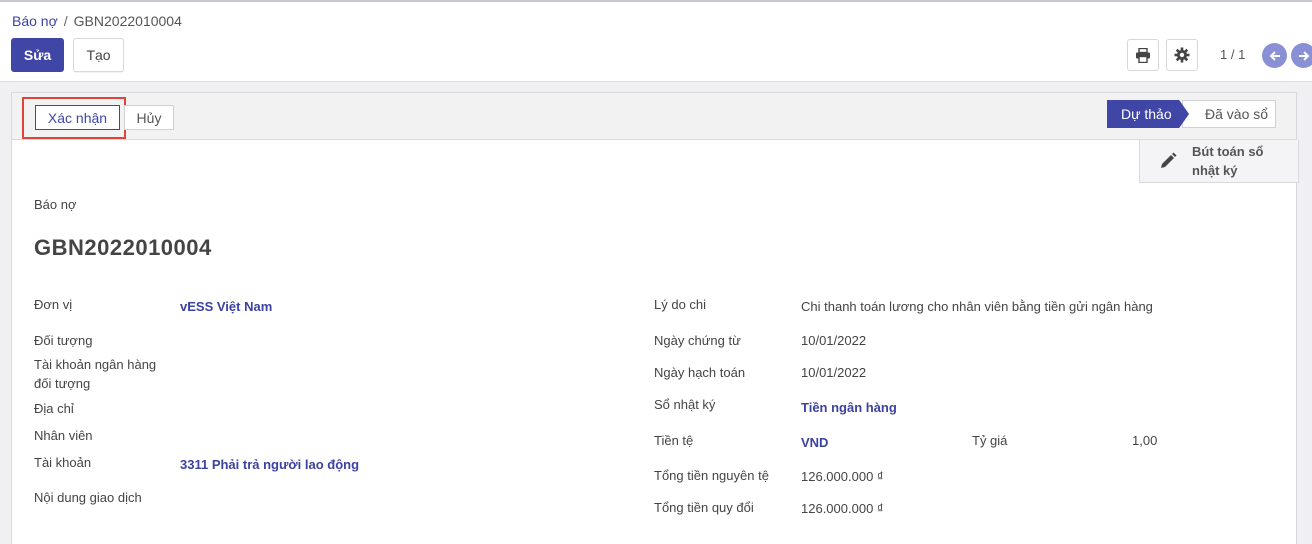 Image resolution: width=1312 pixels, height=544 pixels. Describe the element at coordinates (849, 407) in the screenshot. I see `so-nhat-ky-value: Tiền ngân hàng` at that location.